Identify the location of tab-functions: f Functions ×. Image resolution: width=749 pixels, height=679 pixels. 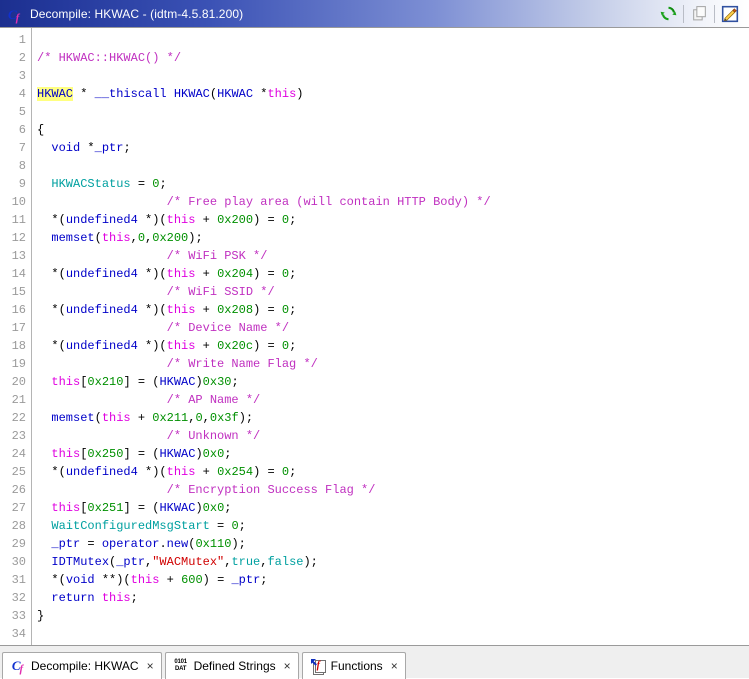
(353, 665).